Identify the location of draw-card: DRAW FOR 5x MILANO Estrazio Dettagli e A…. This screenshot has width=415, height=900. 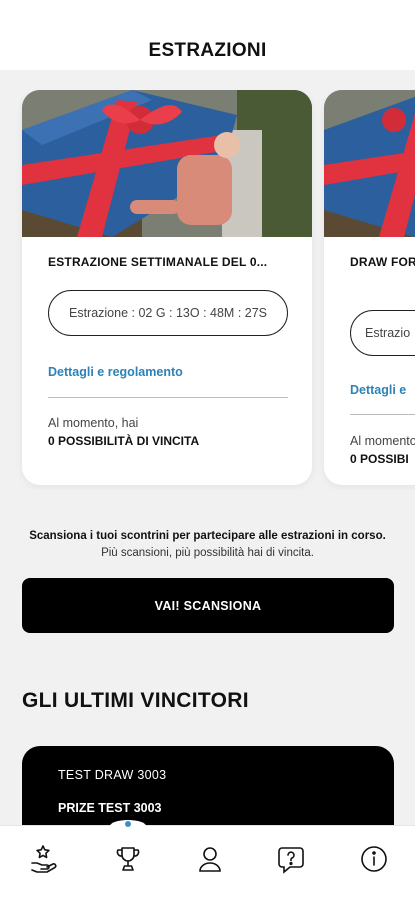
(369, 287).